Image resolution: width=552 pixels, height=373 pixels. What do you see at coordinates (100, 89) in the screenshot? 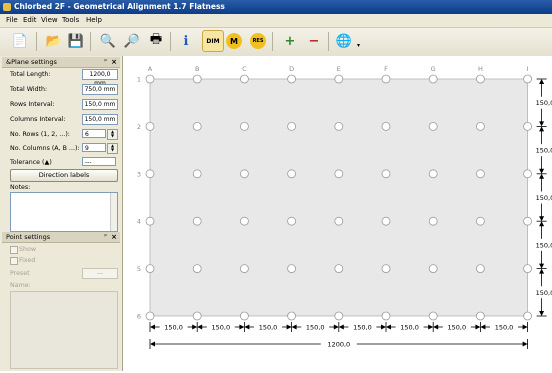
I see `total-width-field: 750,0 mm` at bounding box center [100, 89].